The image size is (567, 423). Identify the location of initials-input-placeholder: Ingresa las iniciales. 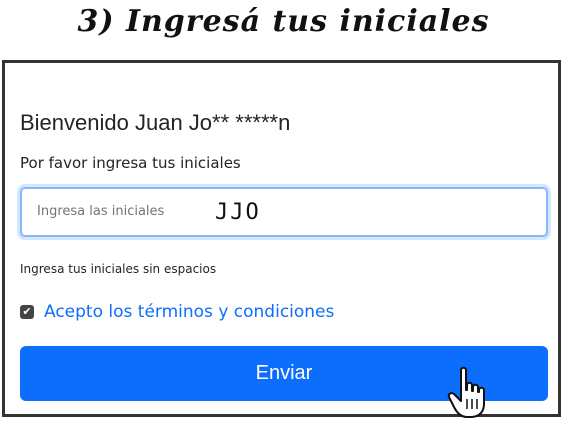
(101, 211).